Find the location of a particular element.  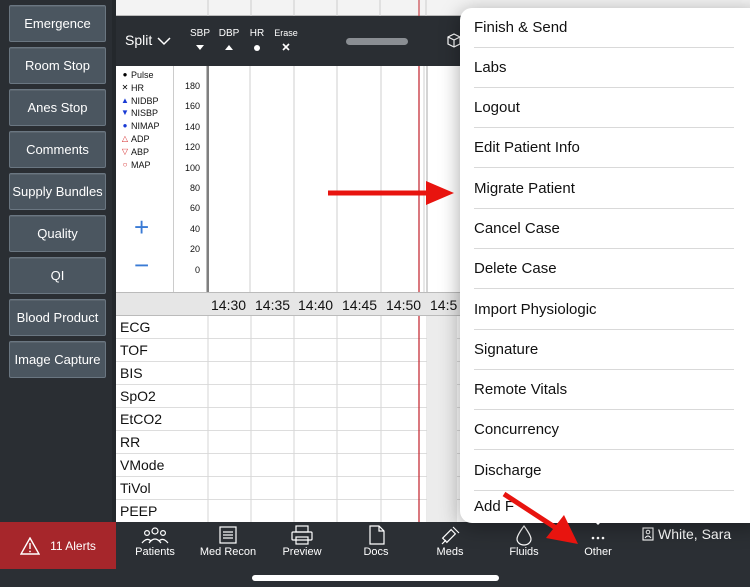

row-label: TiVol is located at coordinates (135, 488).